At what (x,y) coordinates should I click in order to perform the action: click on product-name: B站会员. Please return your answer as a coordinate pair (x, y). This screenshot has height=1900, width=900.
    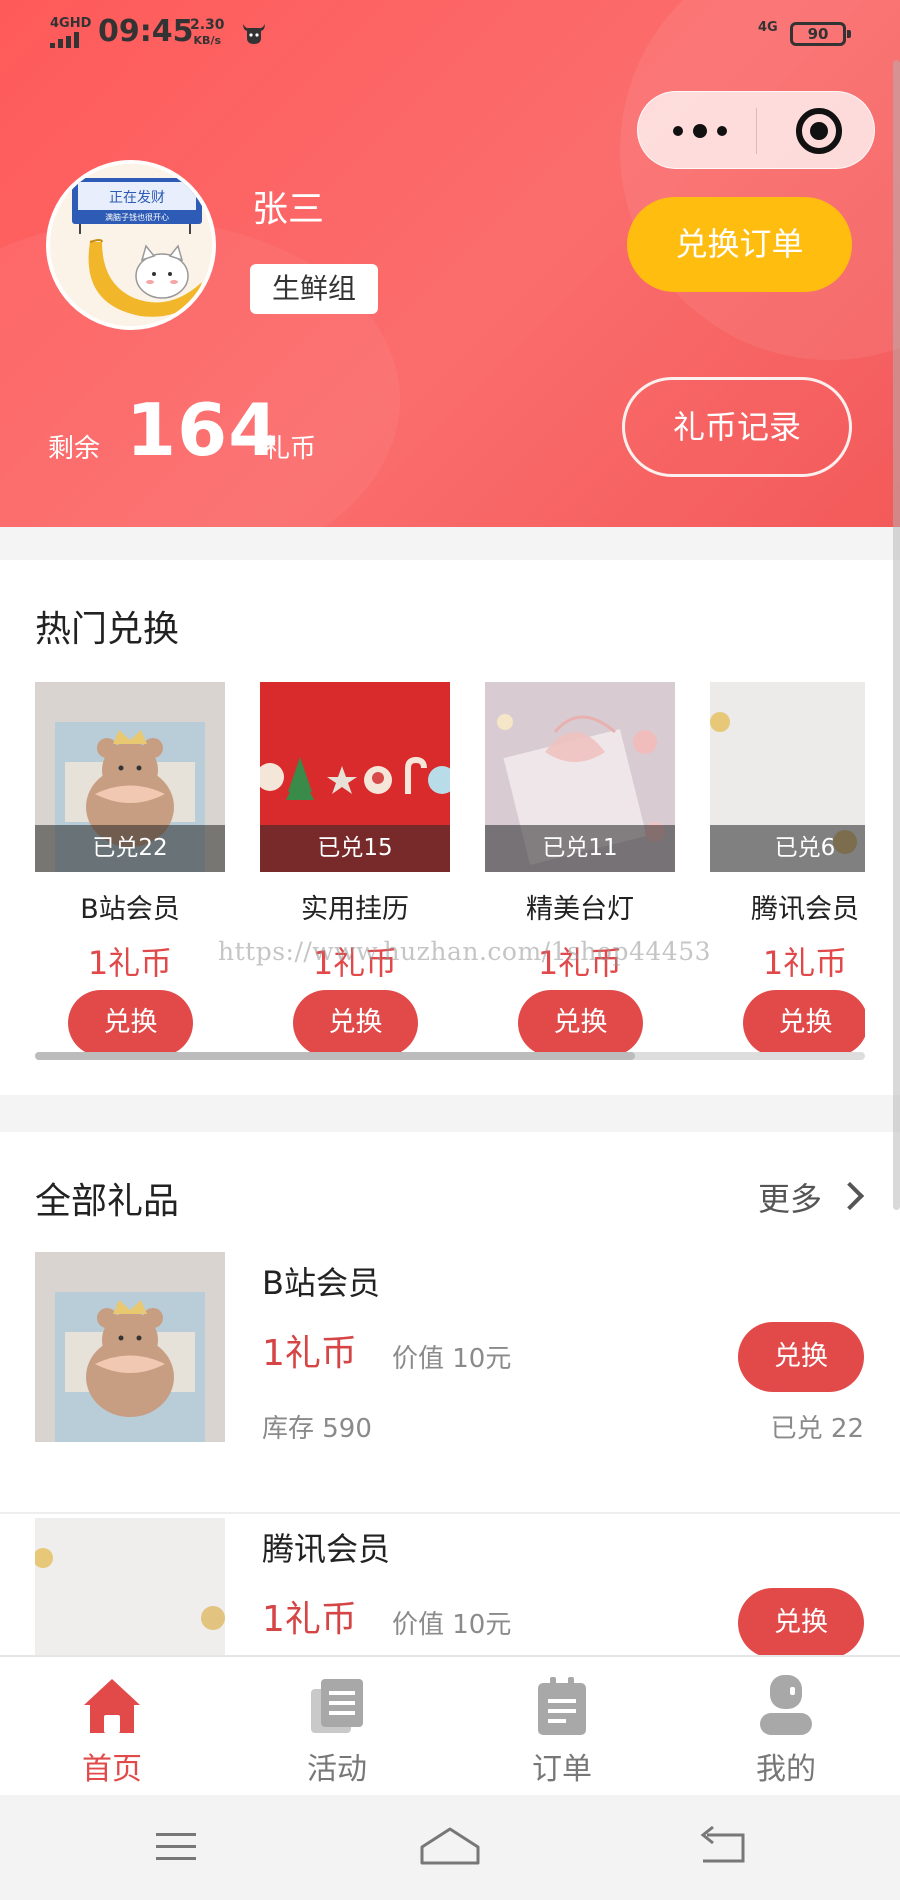
    Looking at the image, I should click on (130, 909).